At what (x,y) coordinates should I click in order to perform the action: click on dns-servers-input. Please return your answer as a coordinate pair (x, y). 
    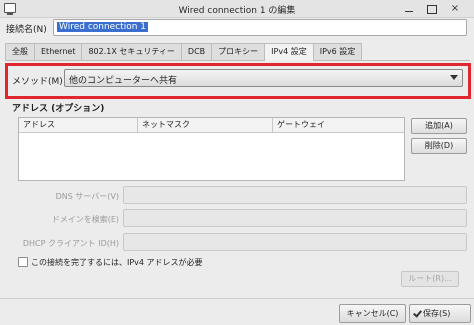
    Looking at the image, I should click on (295, 195).